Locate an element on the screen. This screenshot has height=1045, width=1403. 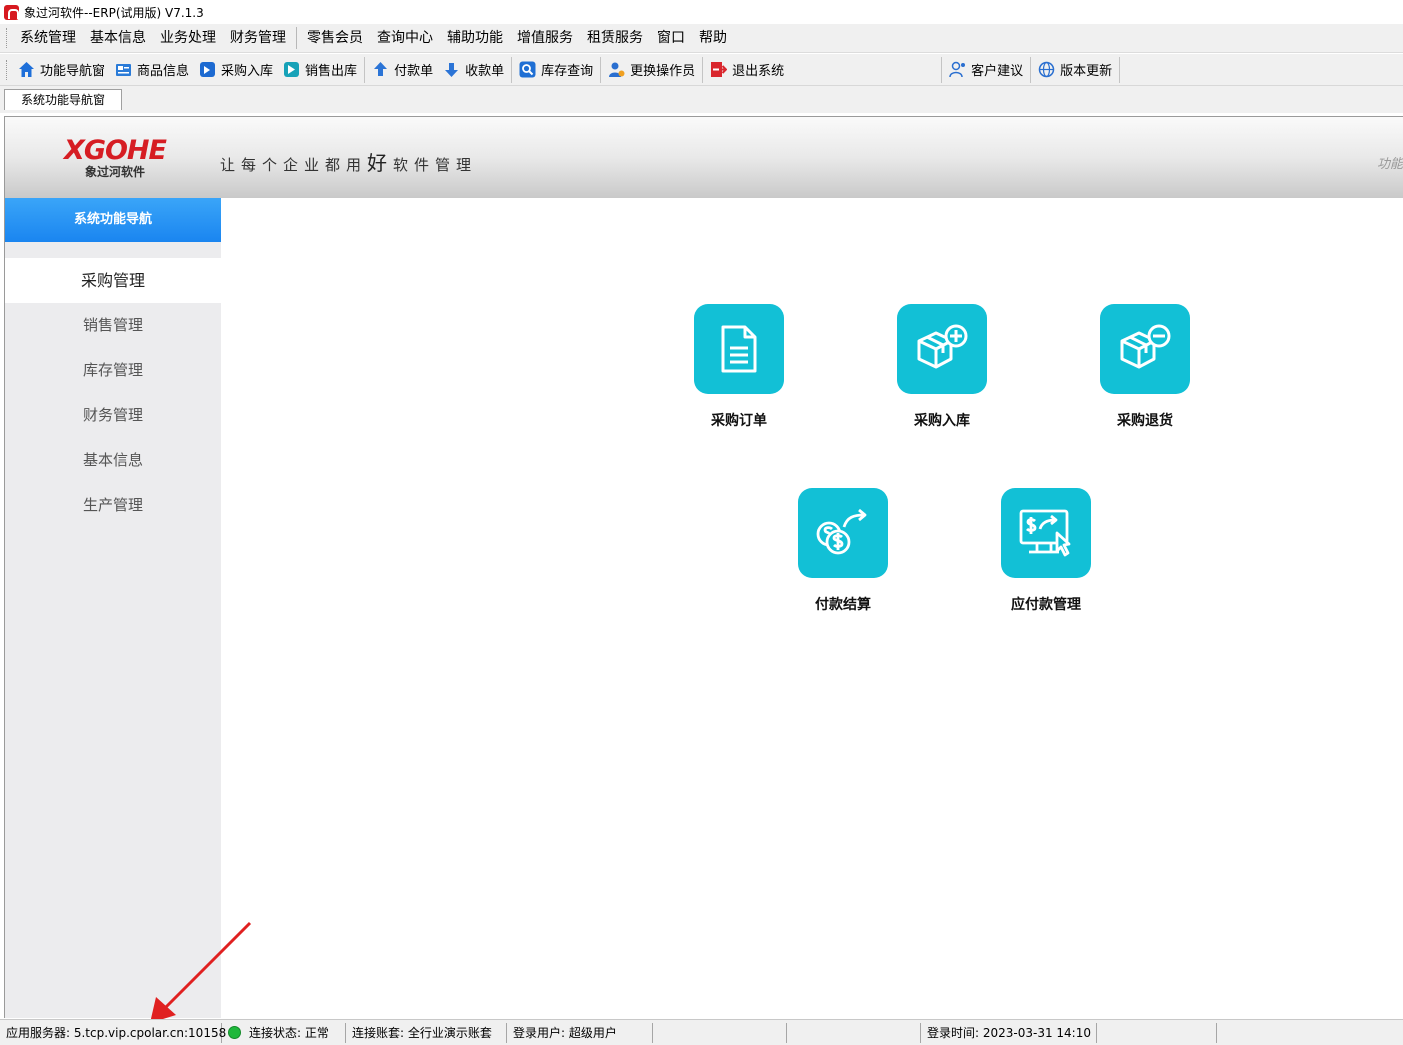
connection-ok-icon is located at coordinates (234, 1032).